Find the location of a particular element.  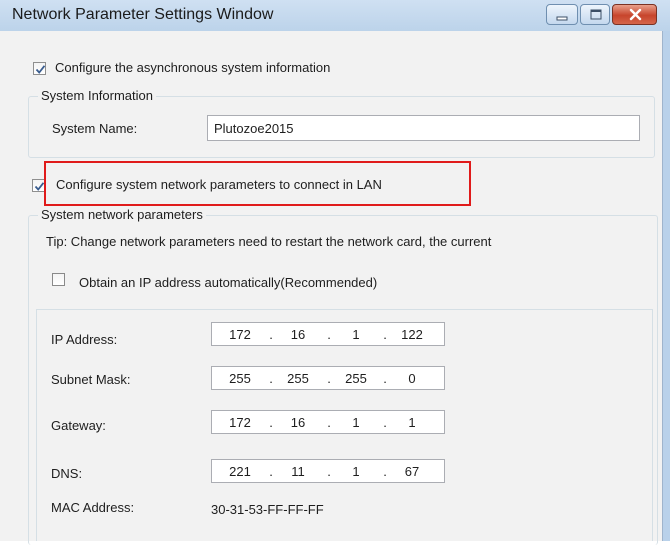

close-button is located at coordinates (634, 14).